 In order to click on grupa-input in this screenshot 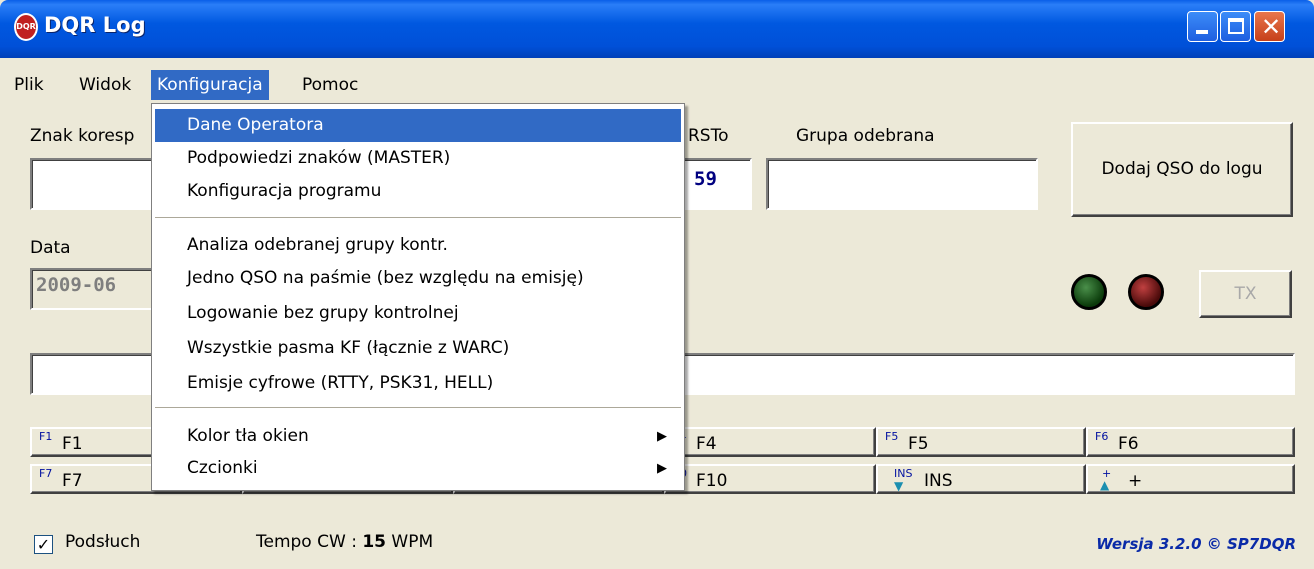, I will do `click(902, 184)`.